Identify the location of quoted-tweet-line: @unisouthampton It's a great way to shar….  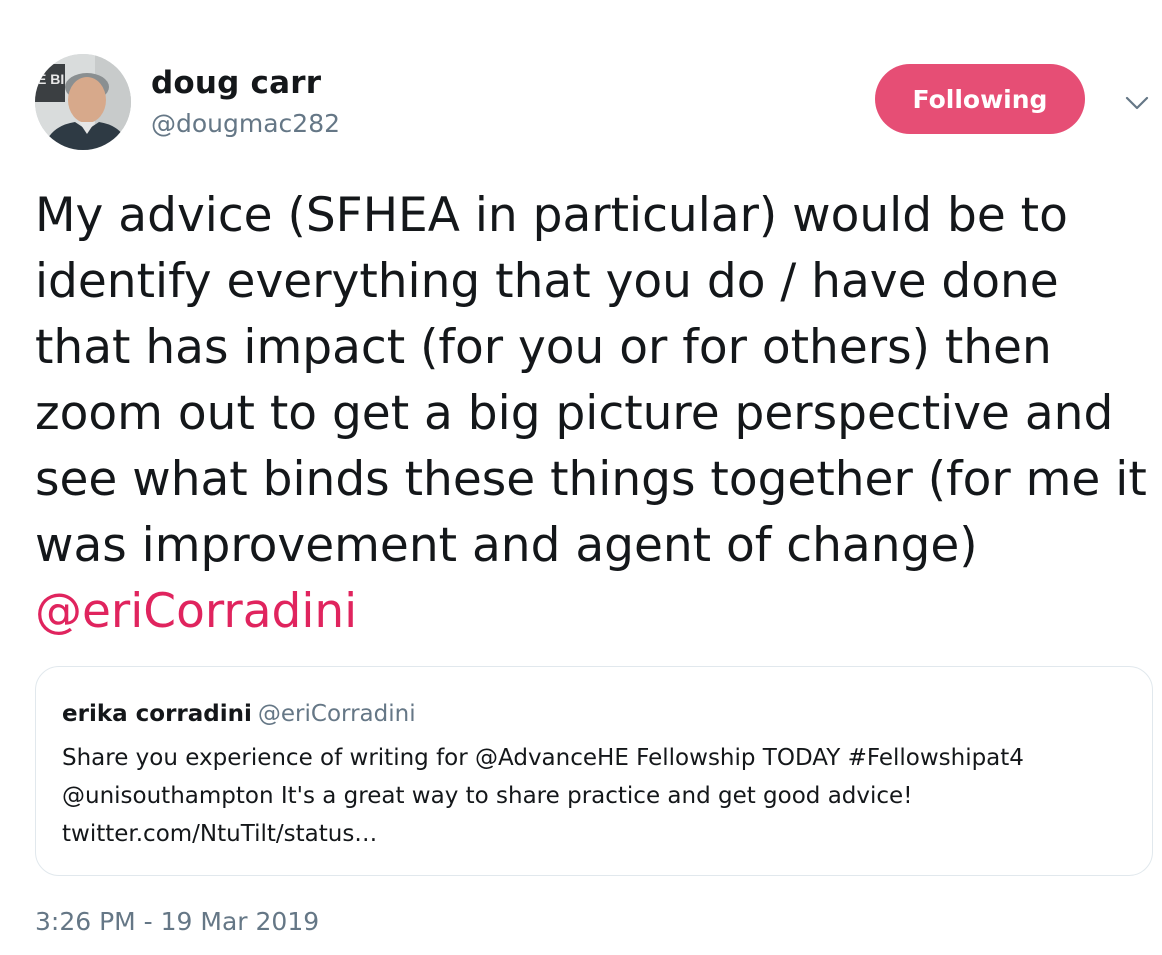
(487, 796).